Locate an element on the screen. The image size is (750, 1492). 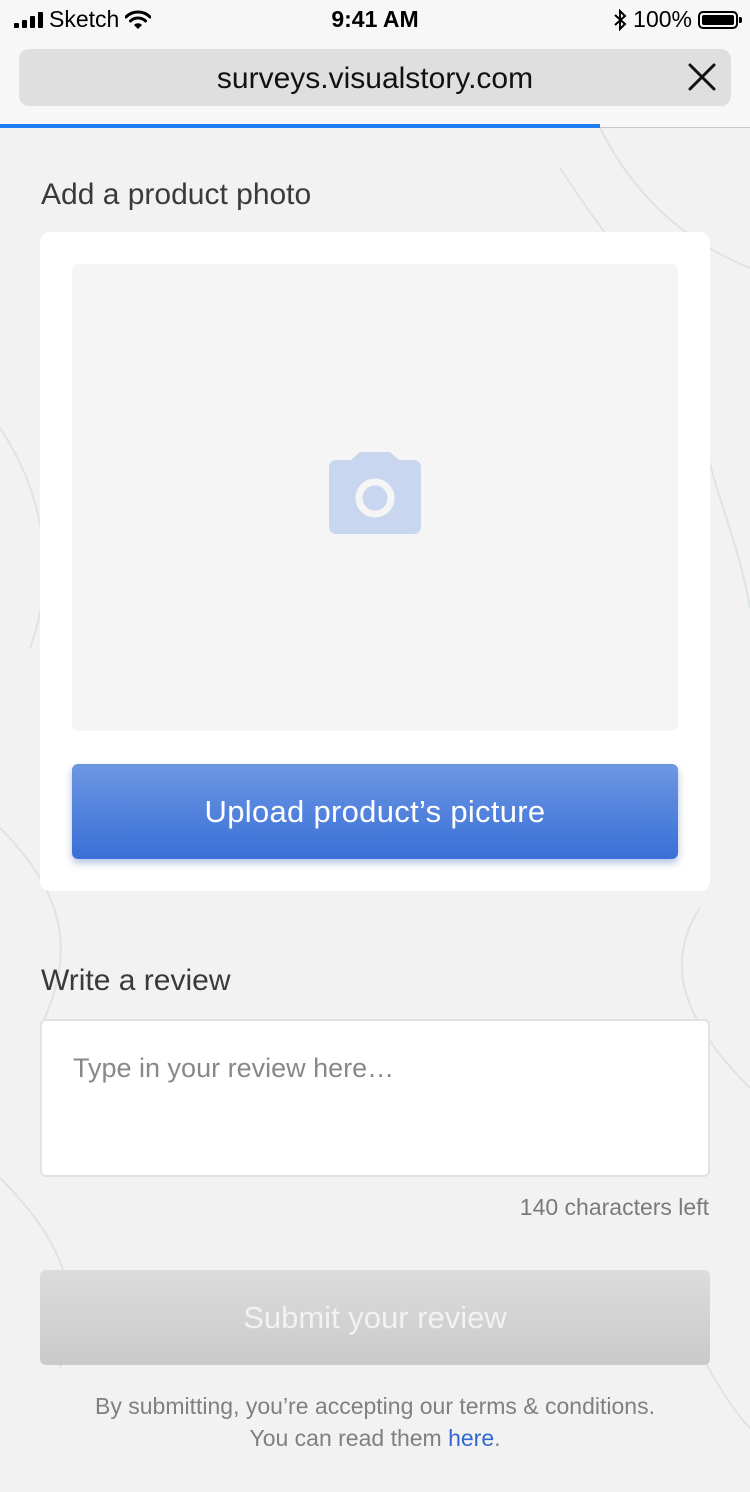
terms-line-2-text: You can read them is located at coordinates (349, 1438).